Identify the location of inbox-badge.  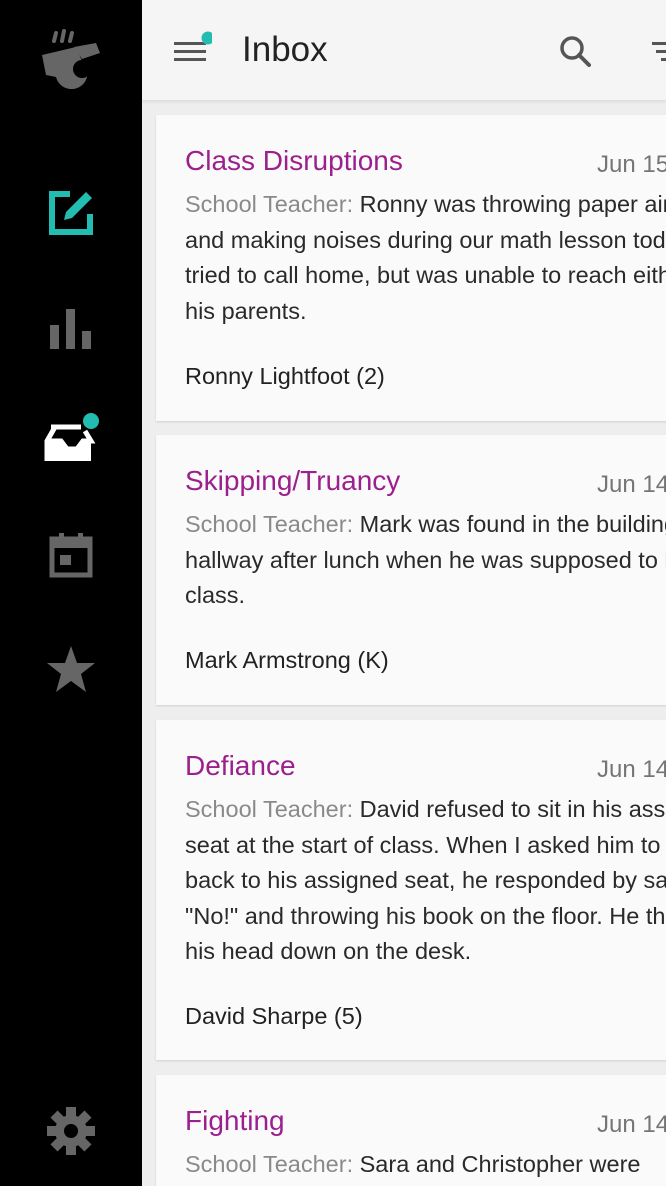
(91, 421).